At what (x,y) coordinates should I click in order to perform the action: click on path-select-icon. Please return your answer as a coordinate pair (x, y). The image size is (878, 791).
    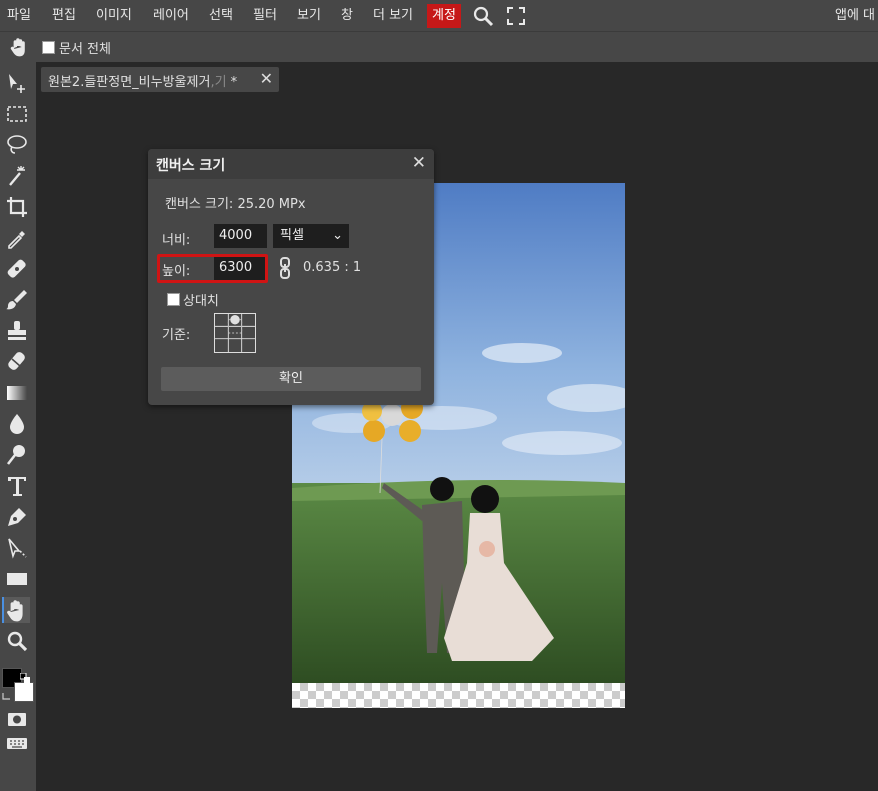
    Looking at the image, I should click on (17, 548).